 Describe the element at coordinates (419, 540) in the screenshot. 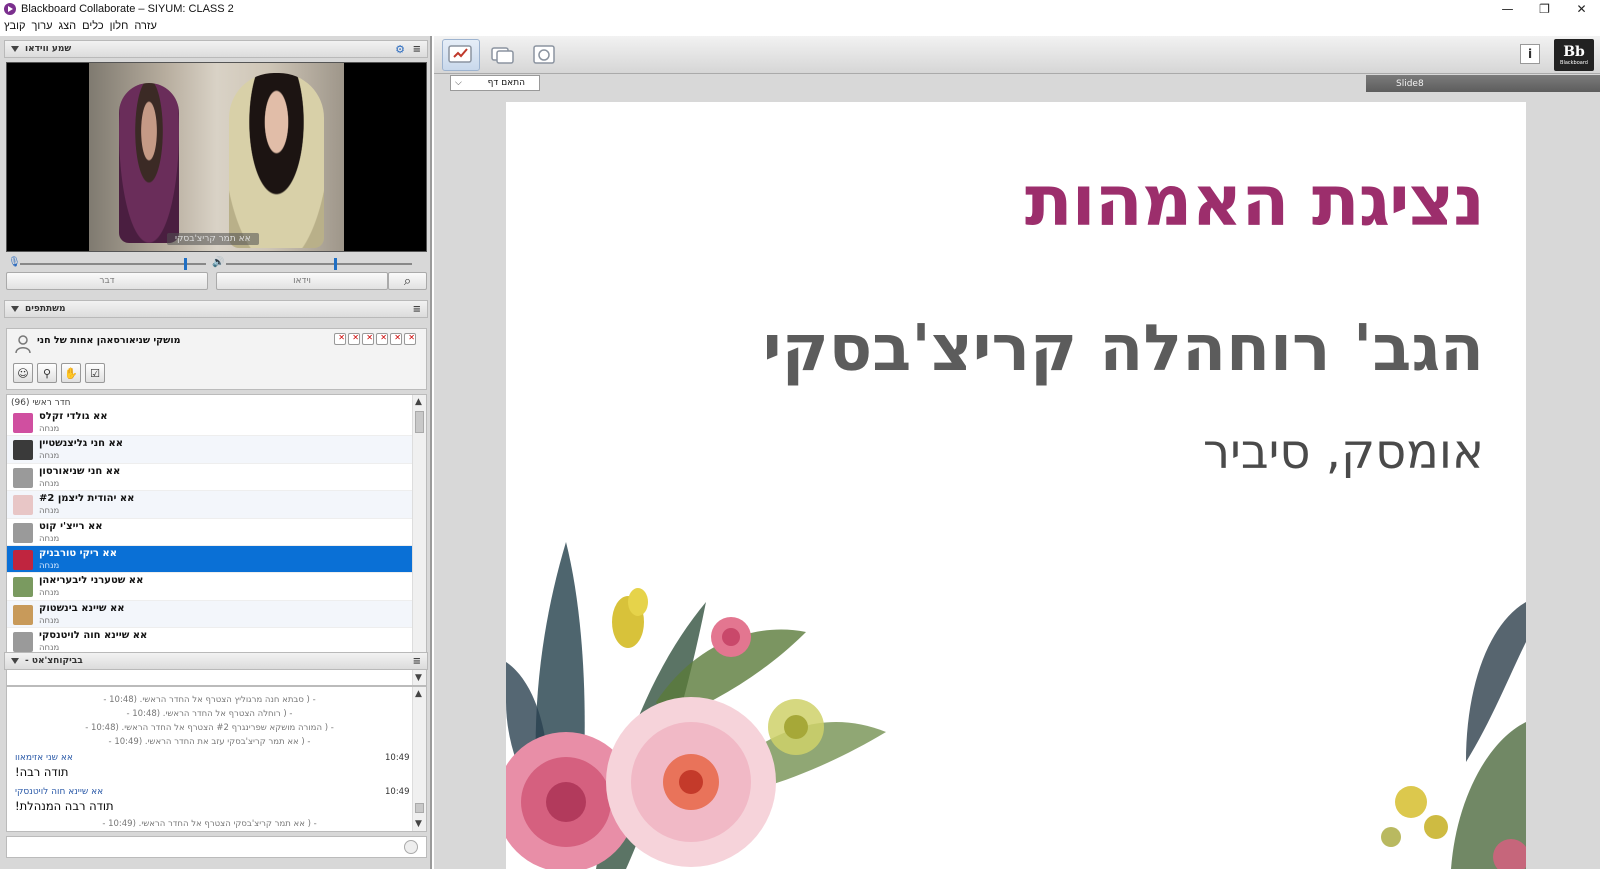

I see `participants-scrollbar: ▲ ▼` at that location.